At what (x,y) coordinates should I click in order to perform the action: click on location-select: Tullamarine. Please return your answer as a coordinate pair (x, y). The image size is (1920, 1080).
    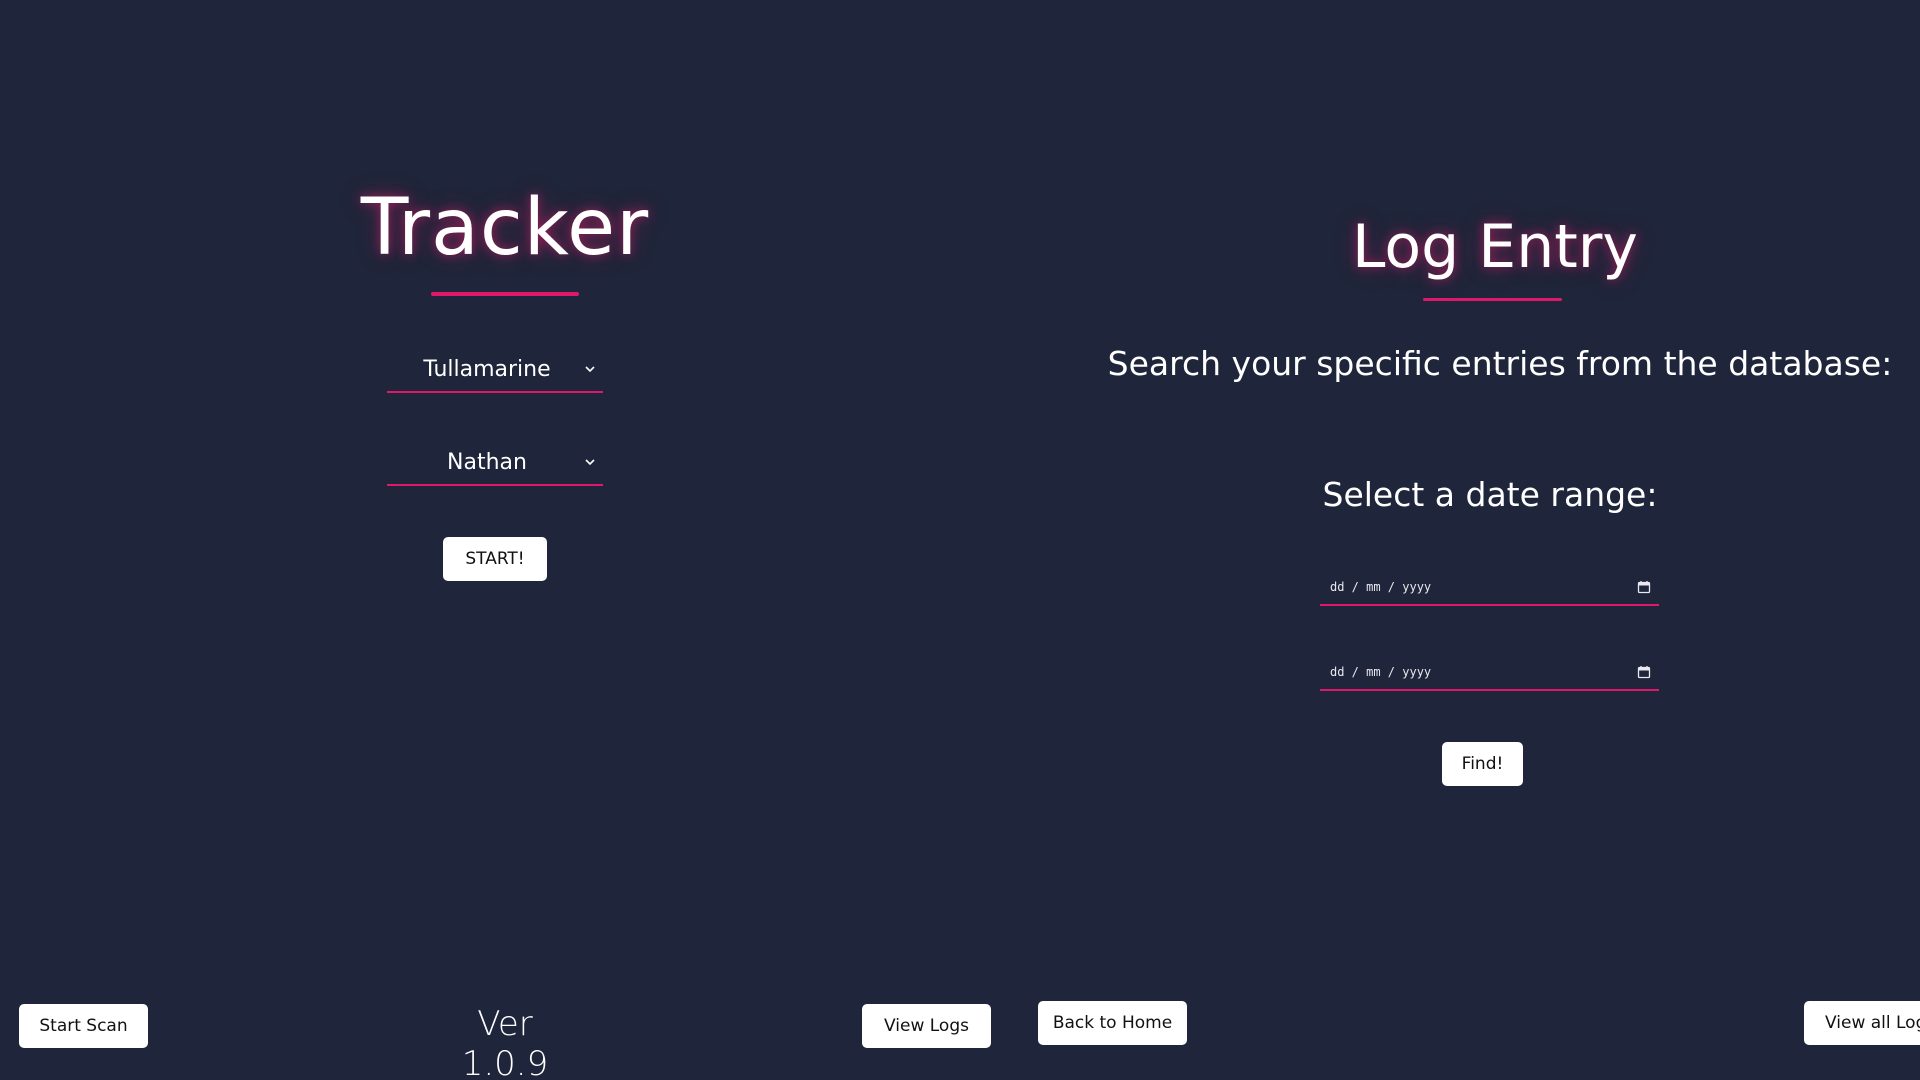
    Looking at the image, I should click on (495, 370).